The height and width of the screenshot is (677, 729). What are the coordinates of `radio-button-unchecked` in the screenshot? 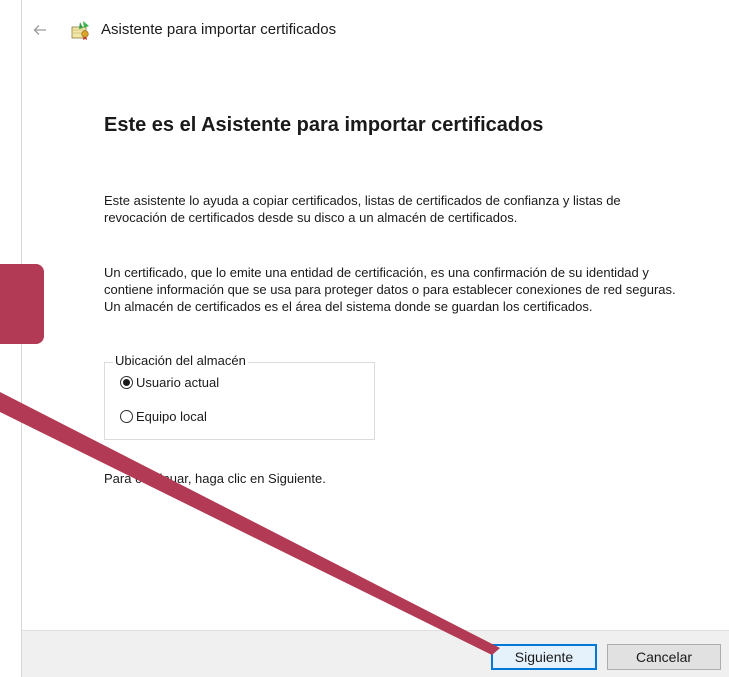 It's located at (126, 416).